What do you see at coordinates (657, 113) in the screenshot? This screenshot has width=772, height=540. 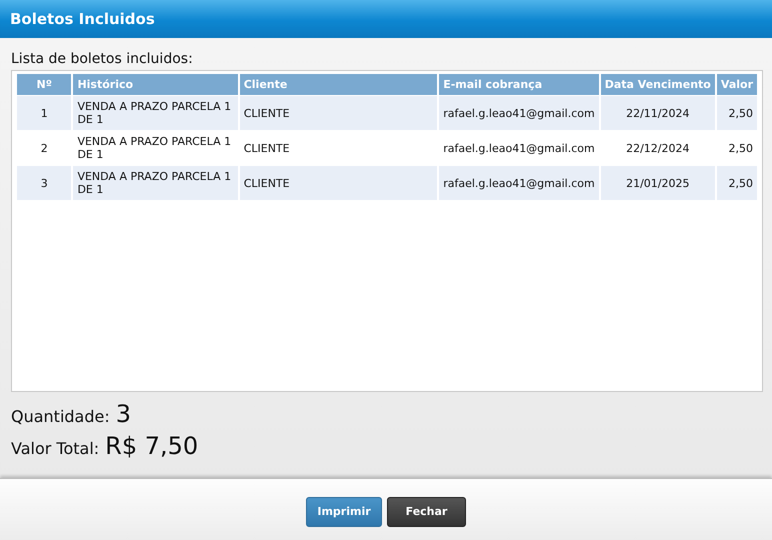 I see `table-cell: 22/11/2024` at bounding box center [657, 113].